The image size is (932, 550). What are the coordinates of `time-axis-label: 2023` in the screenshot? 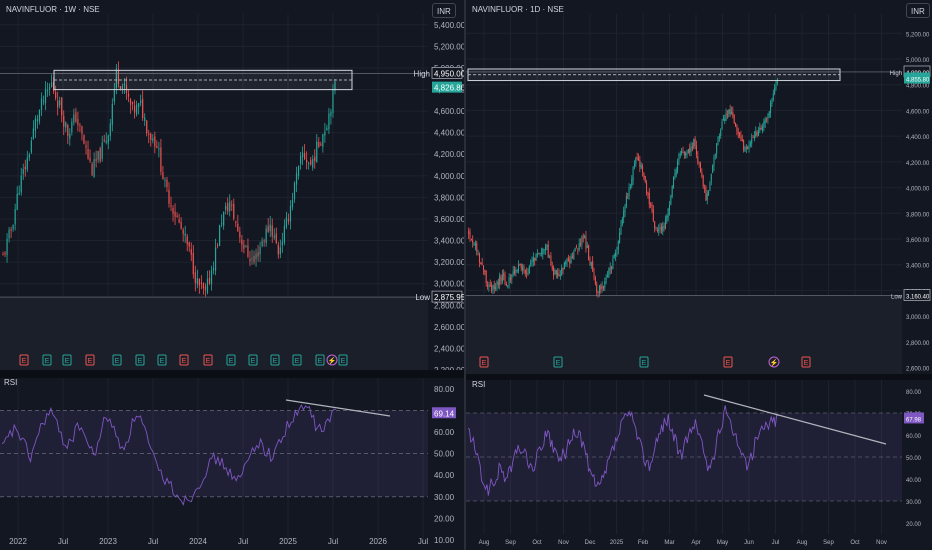 It's located at (108, 541).